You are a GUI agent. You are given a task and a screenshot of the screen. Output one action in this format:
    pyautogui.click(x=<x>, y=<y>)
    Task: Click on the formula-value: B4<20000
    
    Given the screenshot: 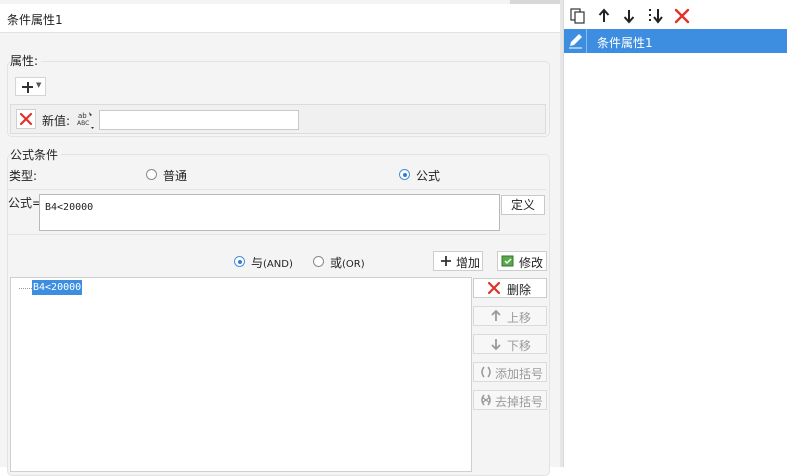 What is the action you would take?
    pyautogui.click(x=69, y=207)
    